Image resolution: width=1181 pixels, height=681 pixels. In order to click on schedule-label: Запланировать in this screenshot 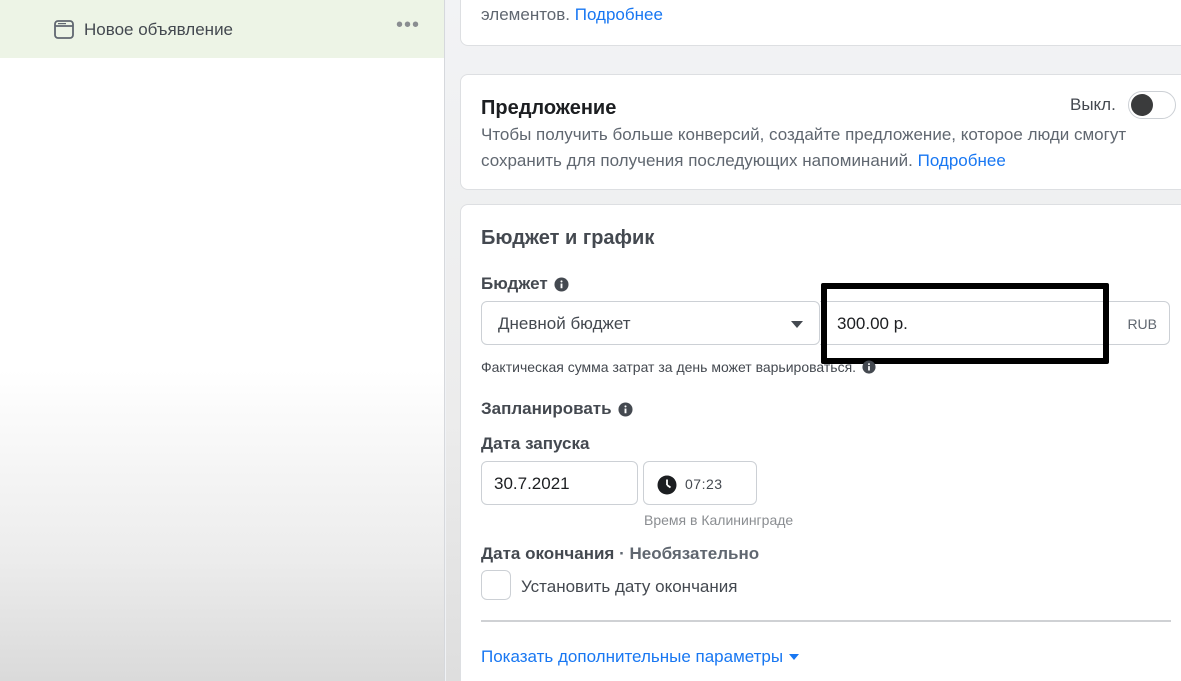, I will do `click(557, 409)`.